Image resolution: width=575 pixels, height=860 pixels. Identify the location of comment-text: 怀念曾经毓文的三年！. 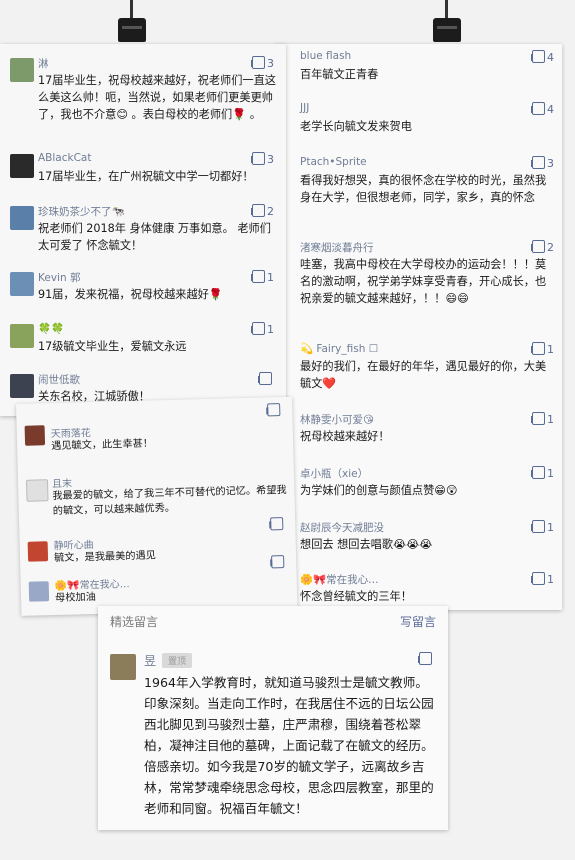
(356, 596).